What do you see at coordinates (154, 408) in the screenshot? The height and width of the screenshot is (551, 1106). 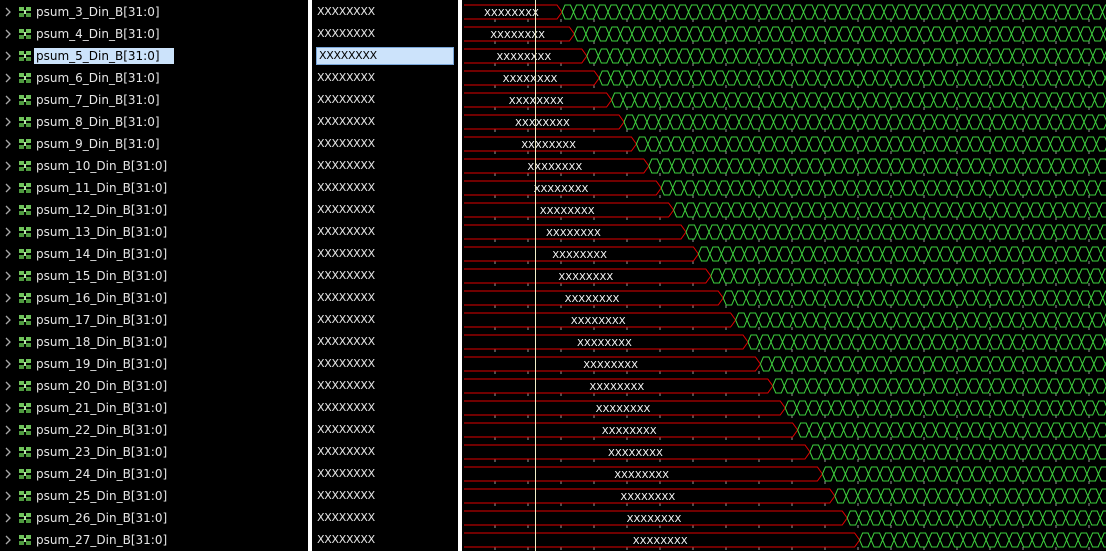 I see `signal-row: psum_21_Din_B[31:0]` at bounding box center [154, 408].